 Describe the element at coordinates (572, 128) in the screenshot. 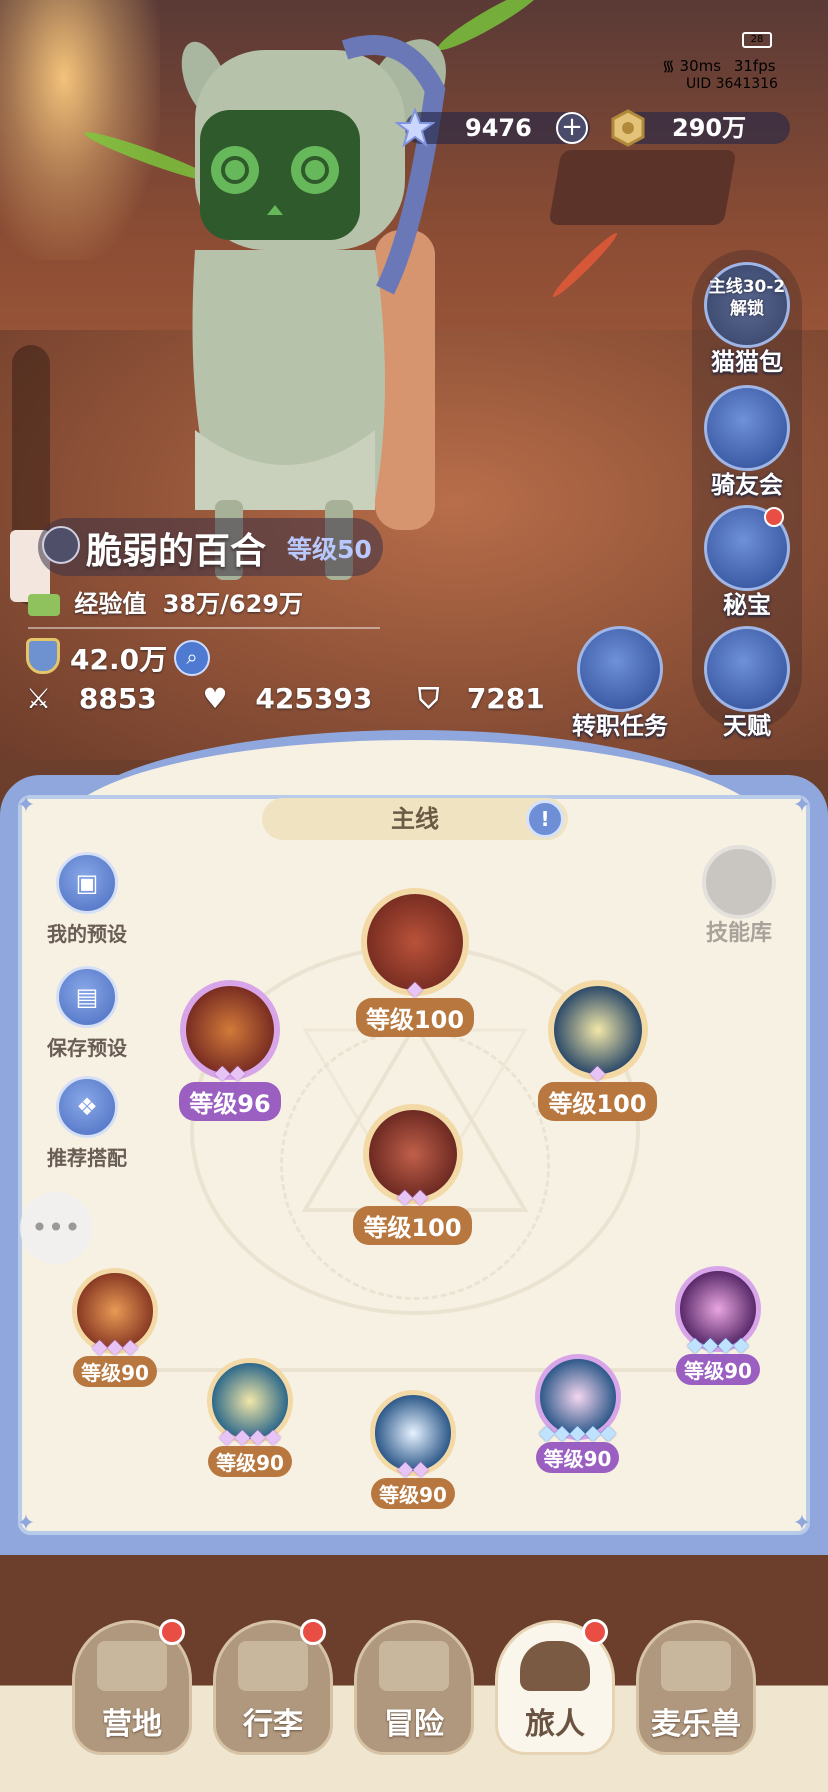

I see `add-gems-button: +` at that location.